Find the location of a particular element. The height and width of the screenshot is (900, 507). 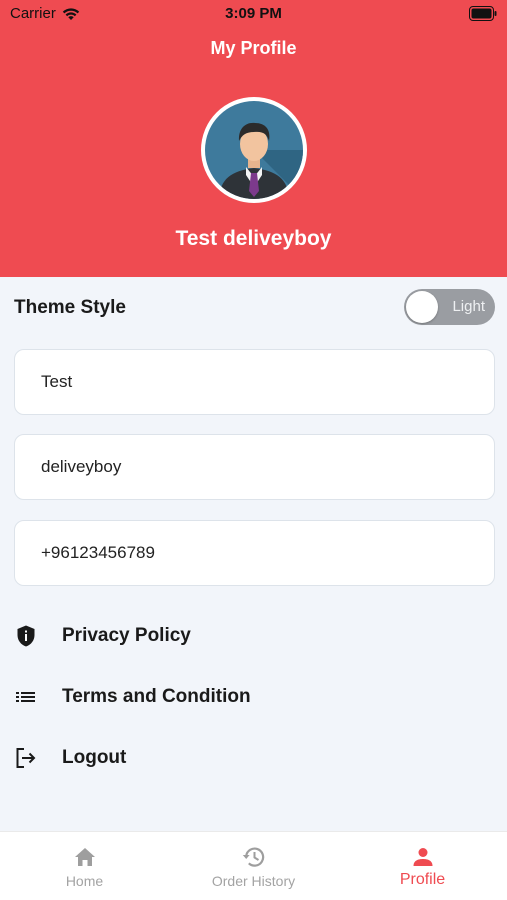

first-name-input is located at coordinates (256, 382).